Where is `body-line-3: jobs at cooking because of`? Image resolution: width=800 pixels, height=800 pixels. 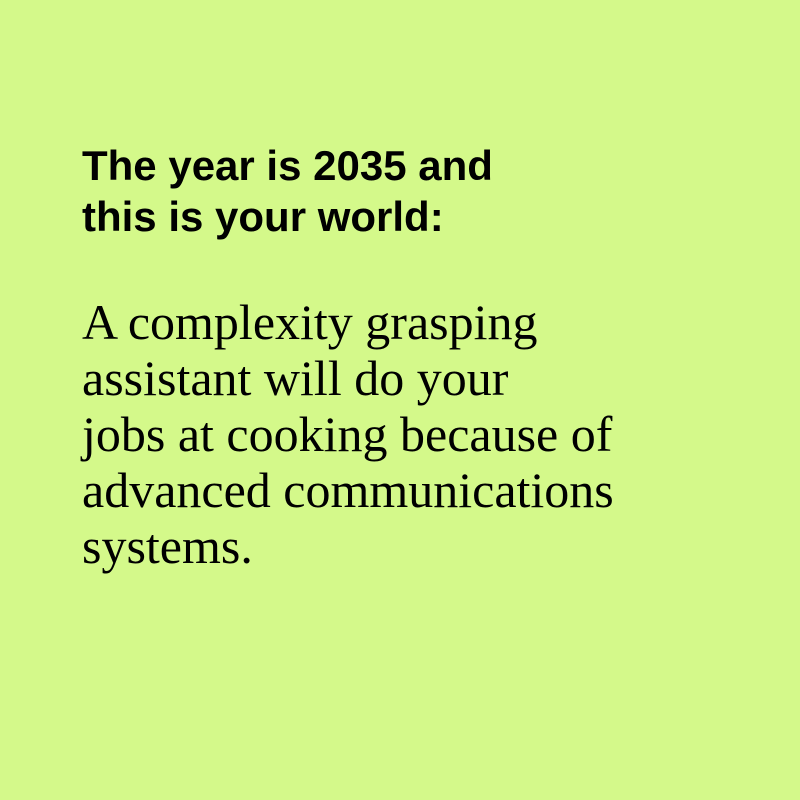 body-line-3: jobs at cooking because of is located at coordinates (347, 434).